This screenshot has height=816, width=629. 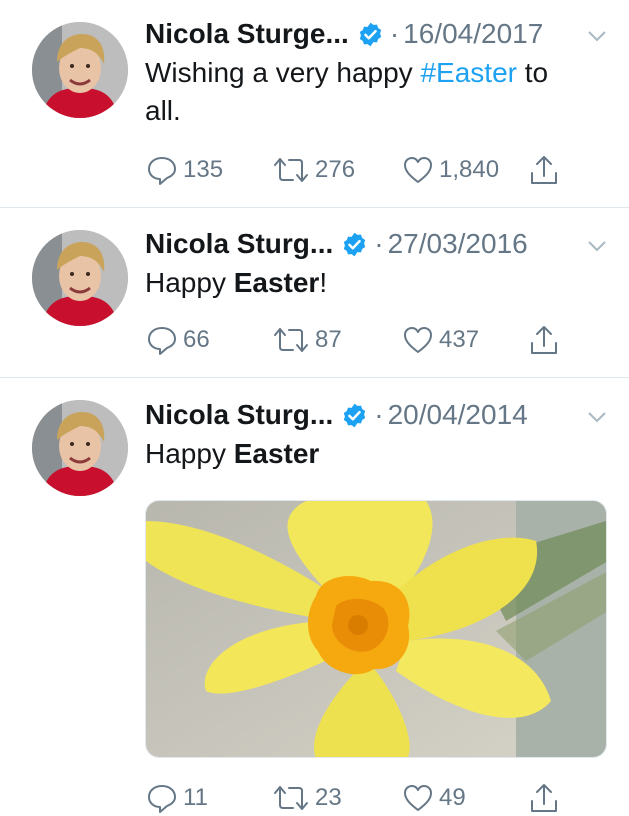 What do you see at coordinates (365, 340) in the screenshot?
I see `tweet-actions: 66 87 437` at bounding box center [365, 340].